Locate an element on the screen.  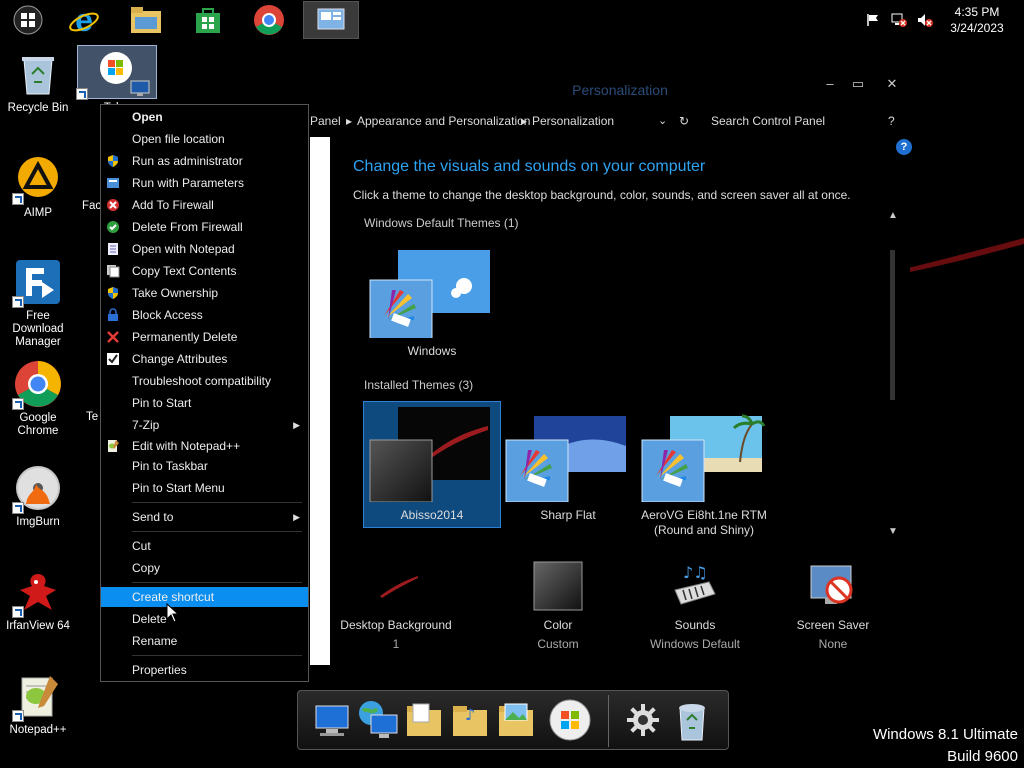
action-center-flag-icon is located at coordinates (873, 20).